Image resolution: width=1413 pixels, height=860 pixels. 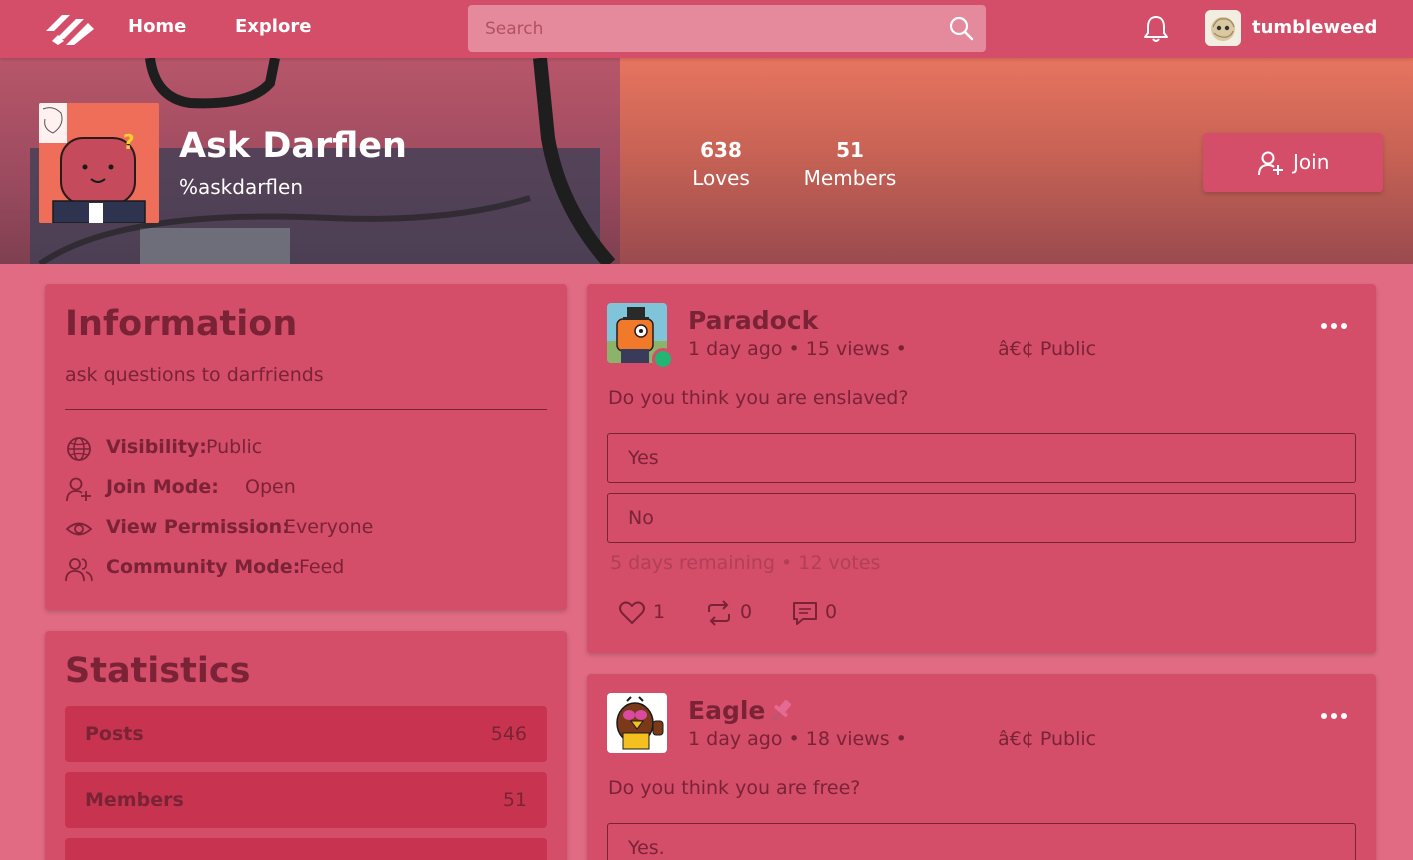 I want to click on join-button: Join, so click(x=1293, y=162).